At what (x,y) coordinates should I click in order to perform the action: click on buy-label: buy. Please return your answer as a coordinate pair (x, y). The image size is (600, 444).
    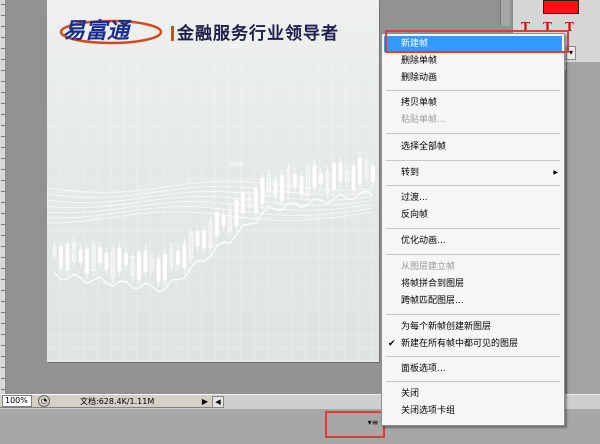
    Looking at the image, I should click on (237, 164).